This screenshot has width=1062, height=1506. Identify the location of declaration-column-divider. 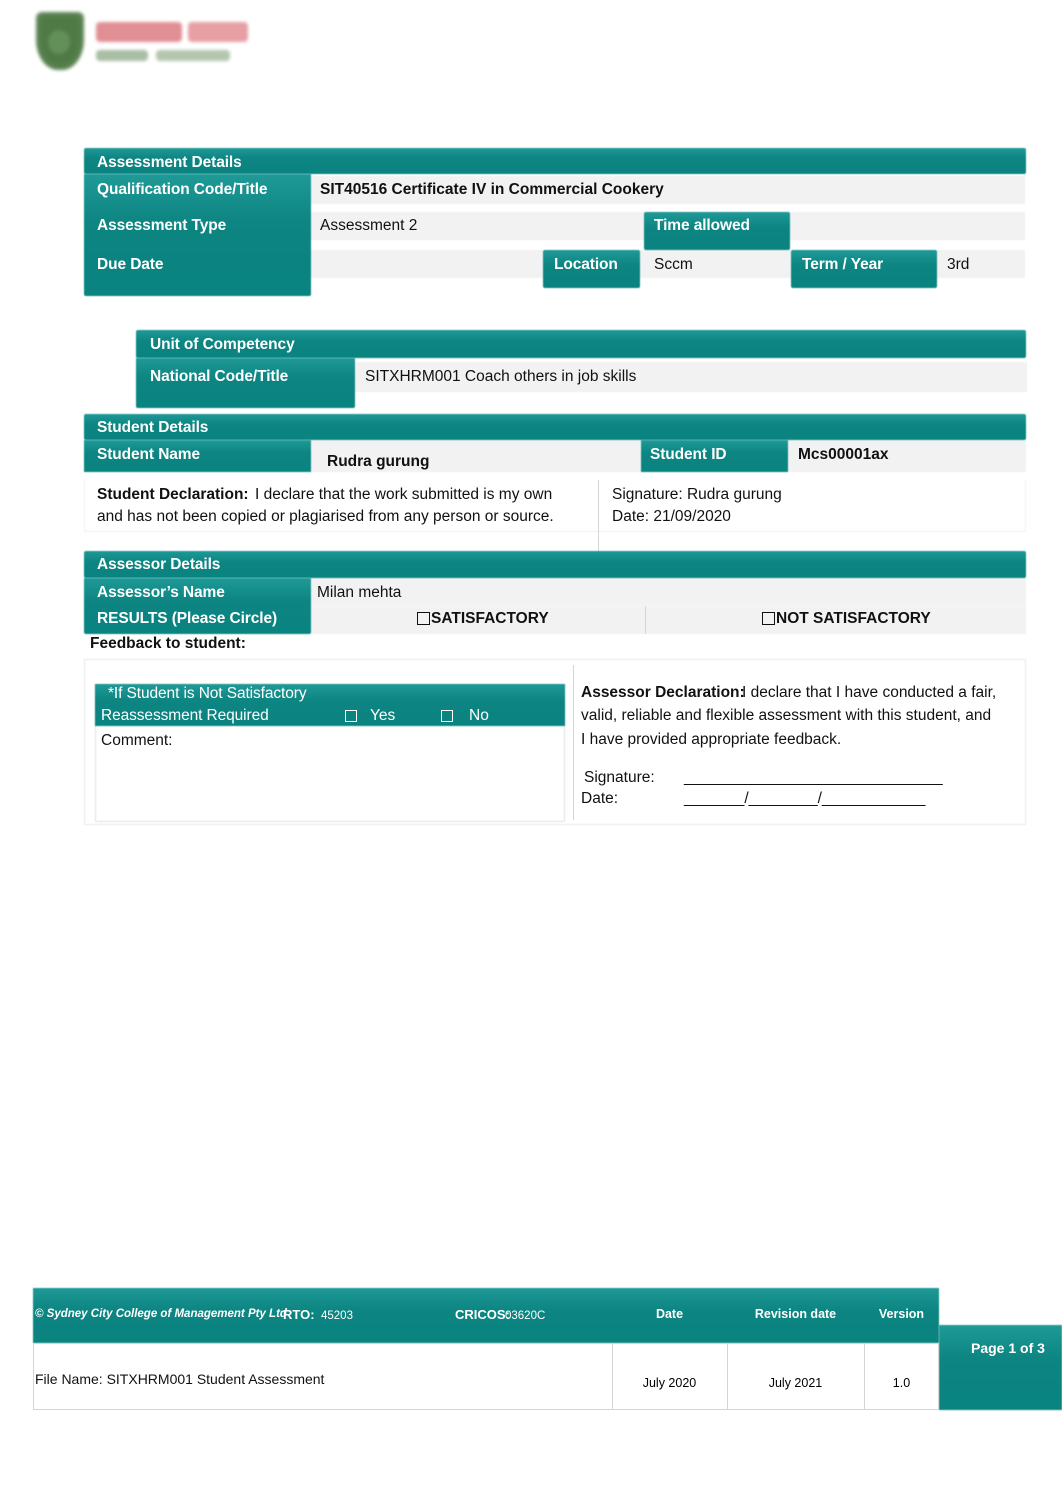
(573, 742).